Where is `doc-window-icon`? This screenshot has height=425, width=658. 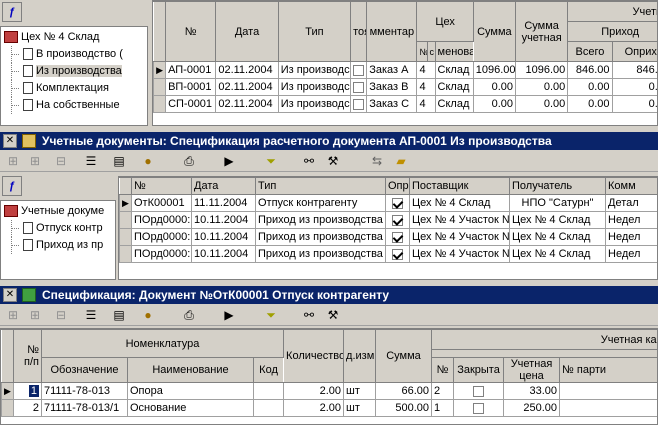 doc-window-icon is located at coordinates (29, 141).